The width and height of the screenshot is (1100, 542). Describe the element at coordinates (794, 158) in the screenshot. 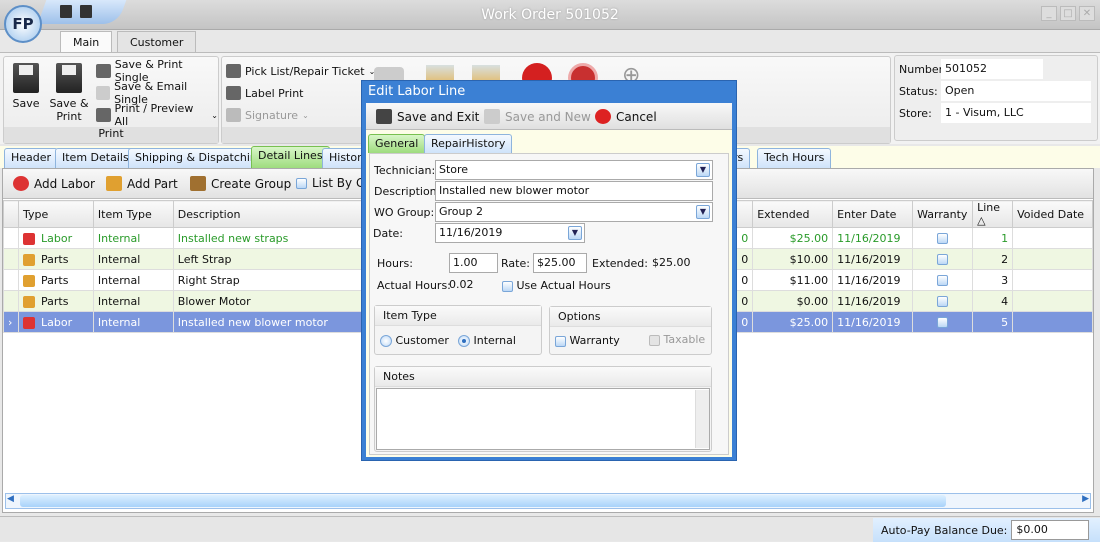

I see `tab-tech-hours: Tech Hours` at that location.